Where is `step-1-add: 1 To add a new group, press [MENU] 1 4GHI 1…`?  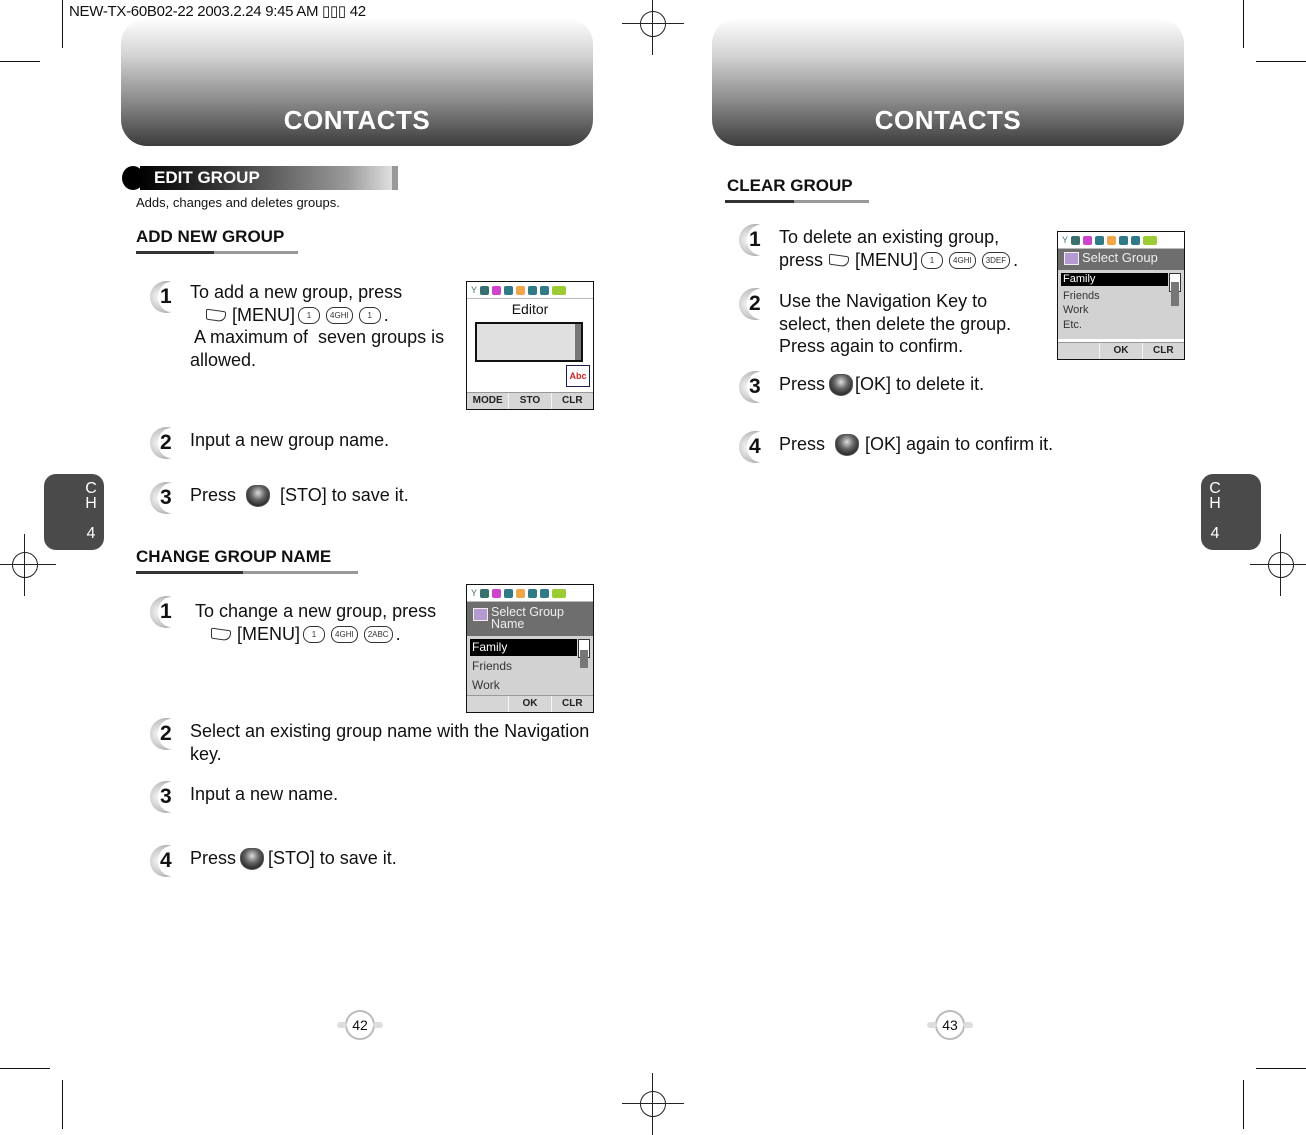 step-1-add: 1 To add a new group, press [MENU] 1 4GHI 1… is located at coordinates (310, 331).